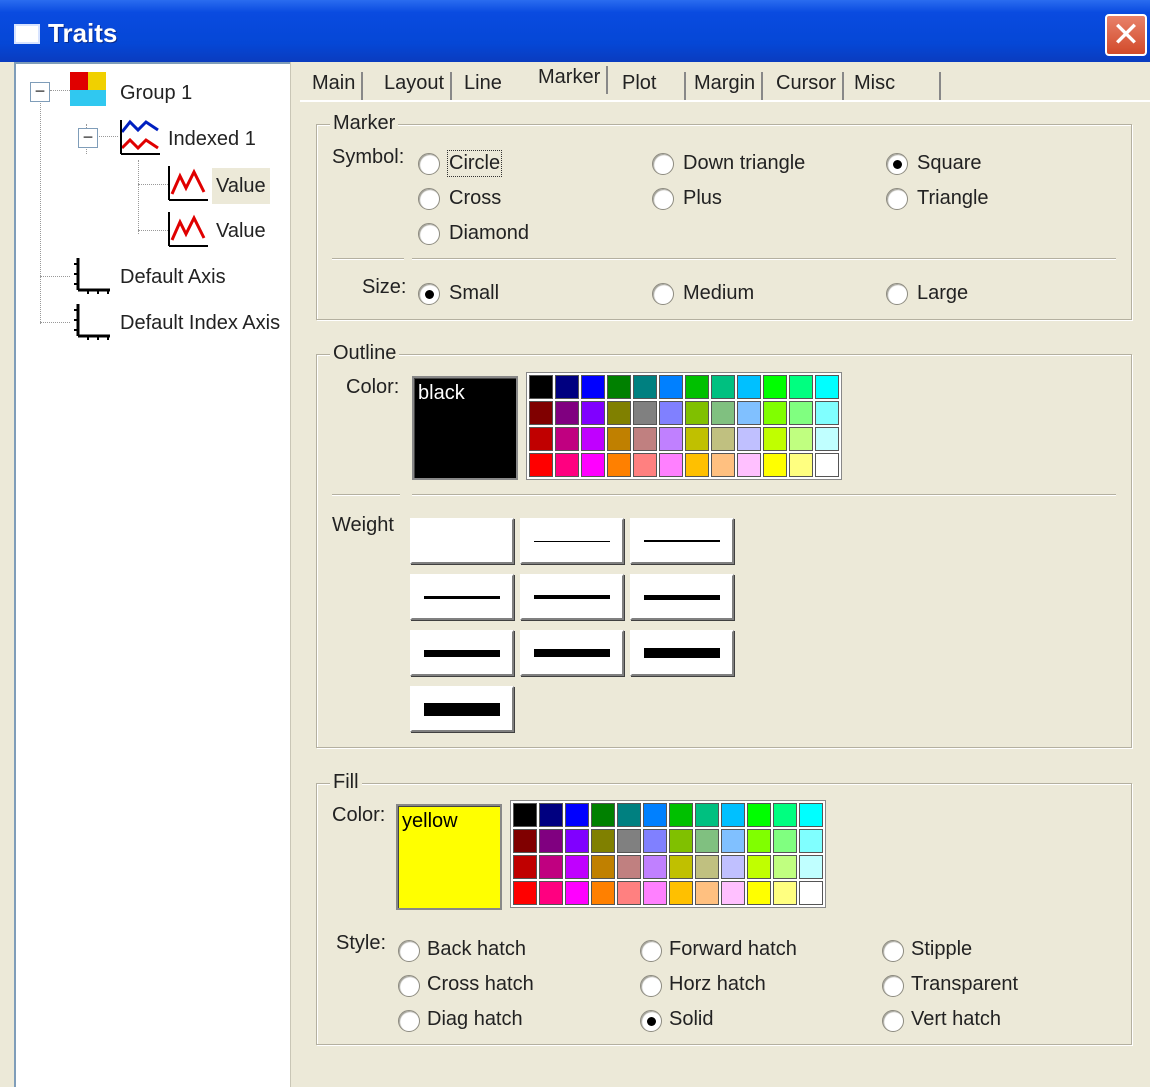 Image resolution: width=1150 pixels, height=1087 pixels. Describe the element at coordinates (88, 138) in the screenshot. I see `collapse-icon: −` at that location.